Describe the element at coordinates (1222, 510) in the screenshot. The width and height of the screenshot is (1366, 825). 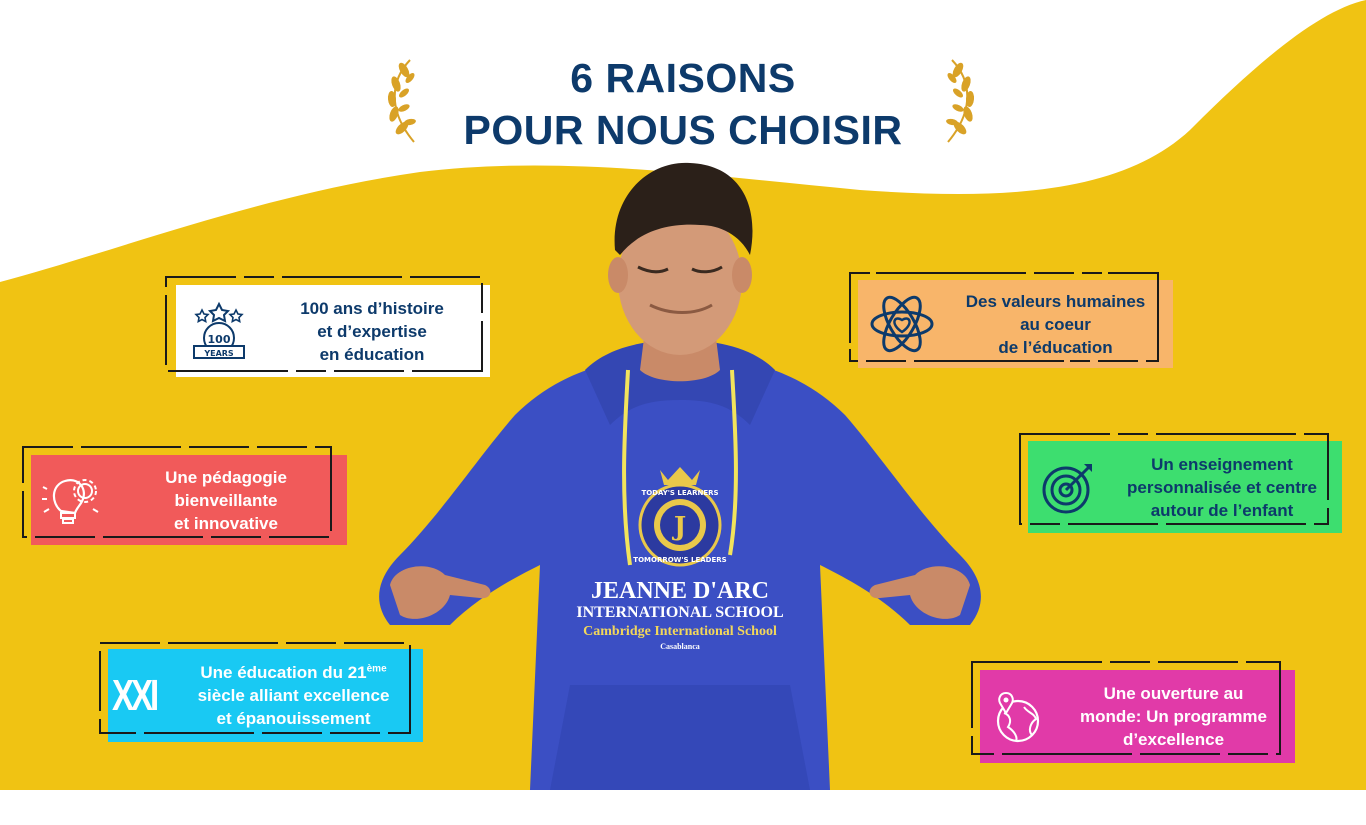
I see `reason-line: autour de l’enfant` at that location.